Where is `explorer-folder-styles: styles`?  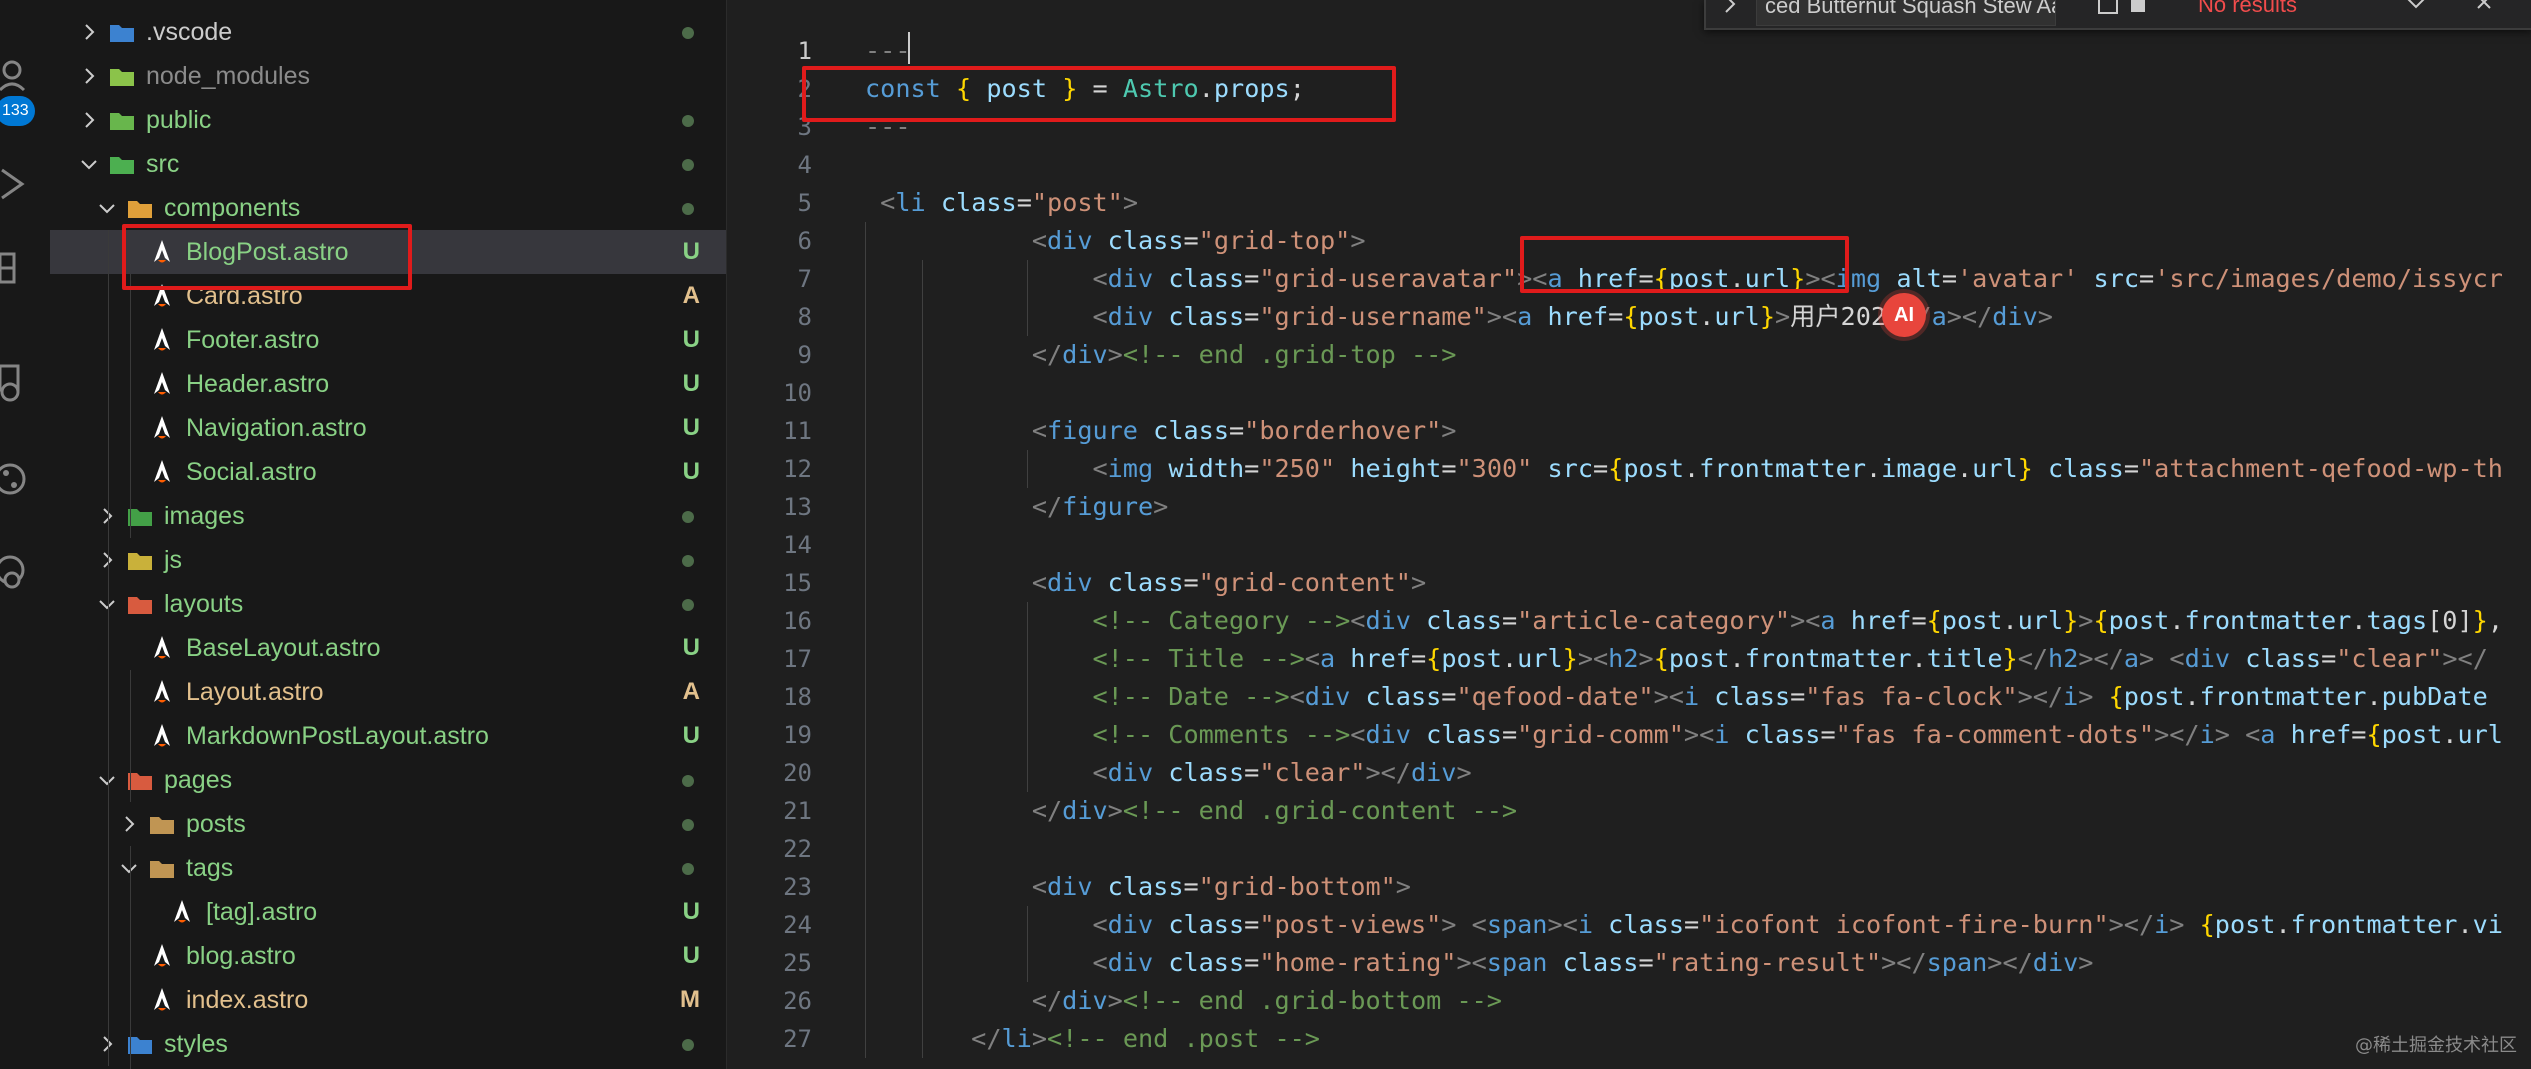
explorer-folder-styles: styles is located at coordinates (388, 1044).